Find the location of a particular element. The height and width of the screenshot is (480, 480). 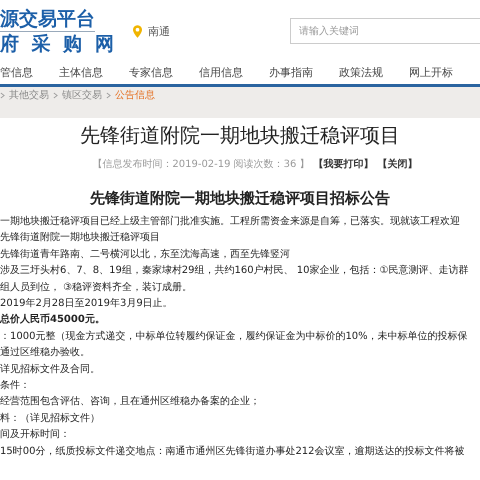

logo-text: 源交易平台 is located at coordinates (47, 19).